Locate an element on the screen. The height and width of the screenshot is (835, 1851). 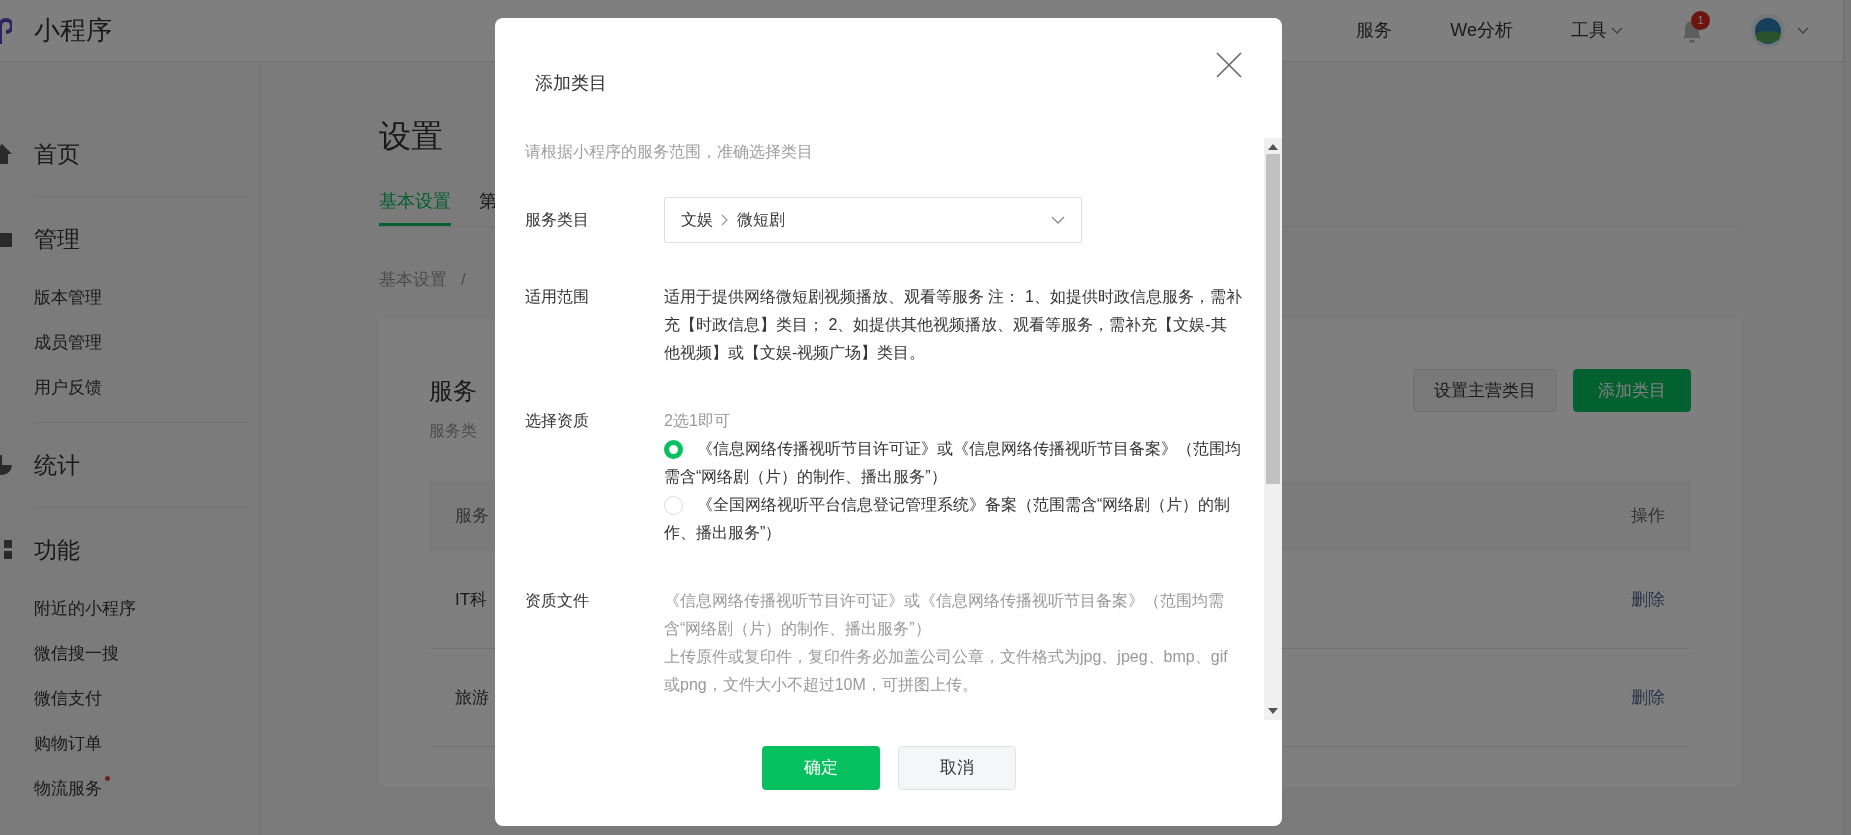
button: 设置主营类目 is located at coordinates (1485, 390).